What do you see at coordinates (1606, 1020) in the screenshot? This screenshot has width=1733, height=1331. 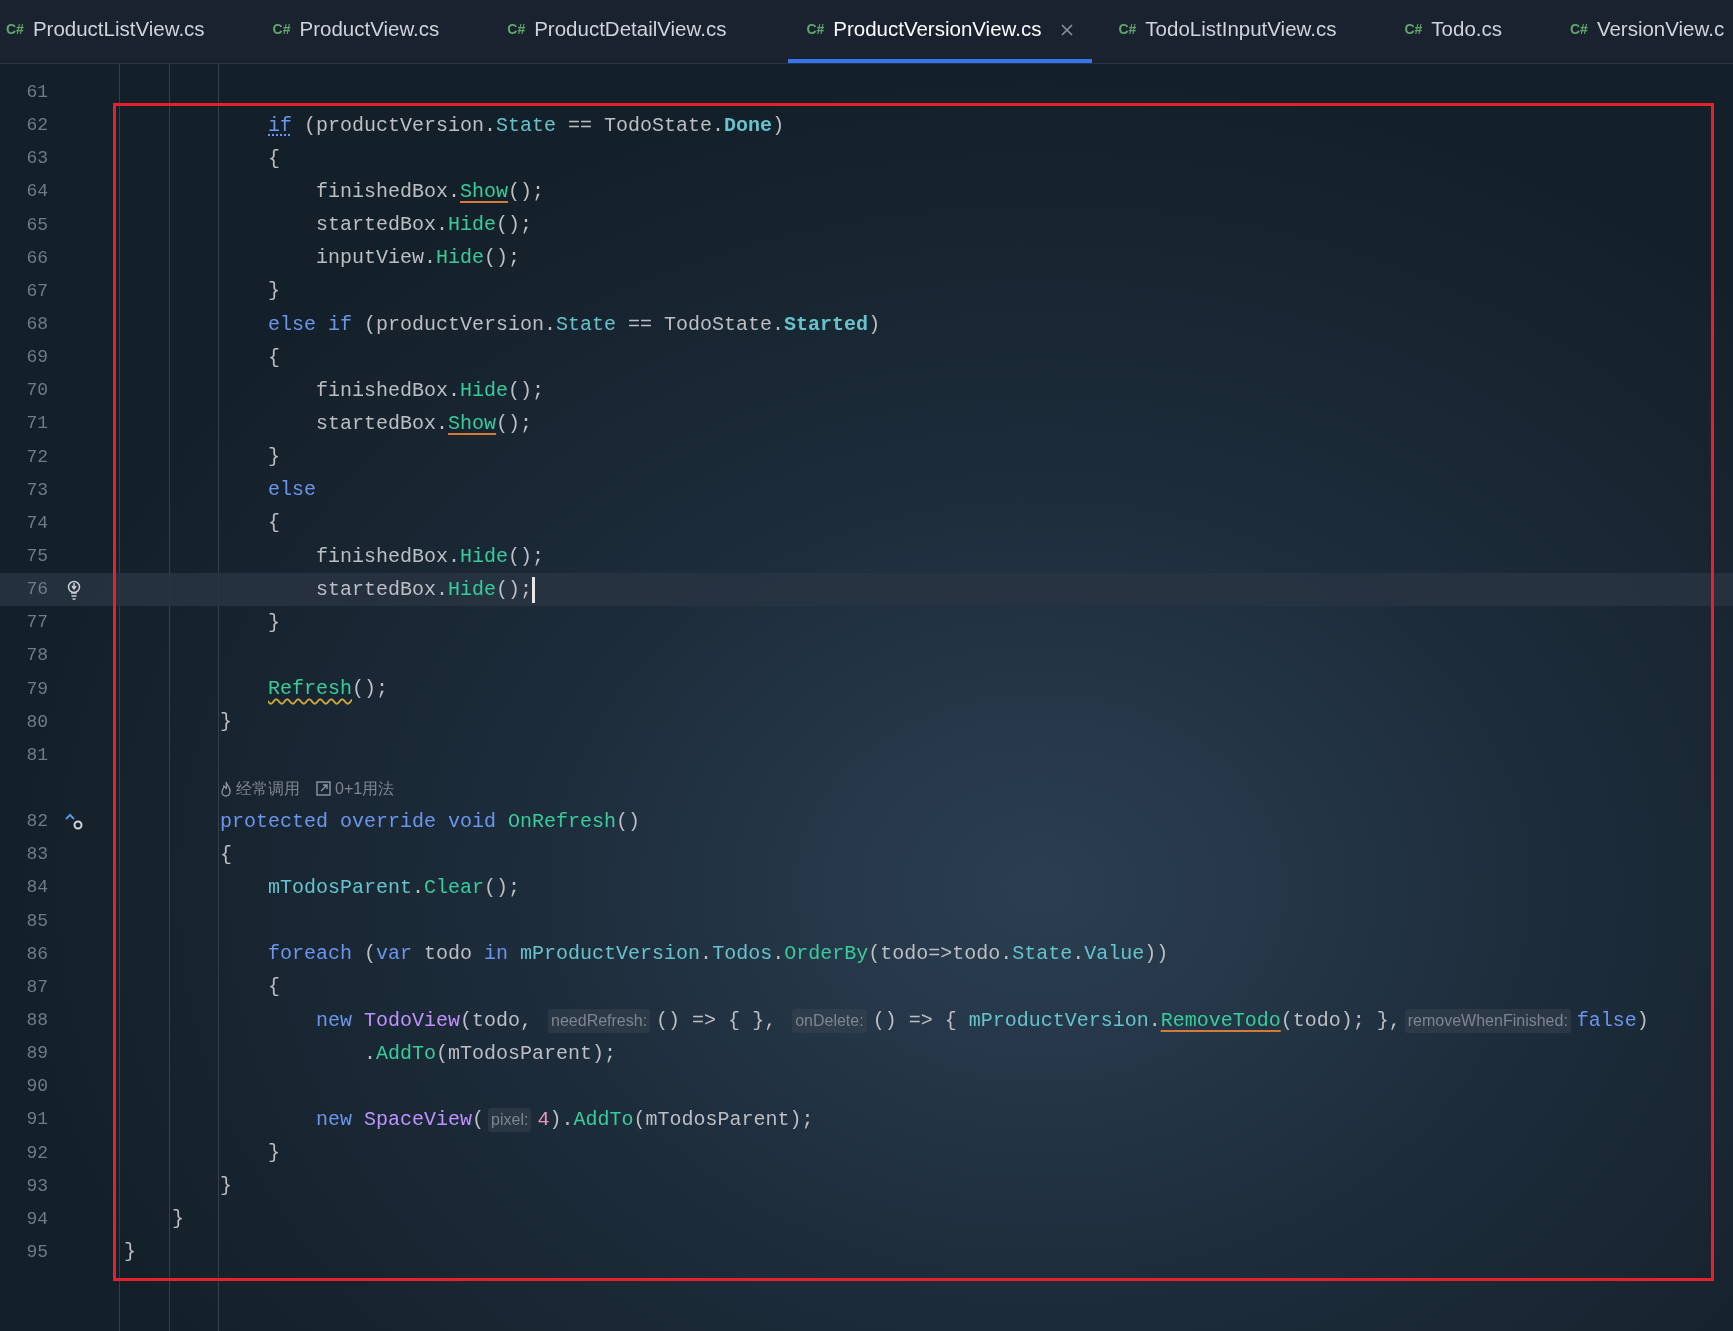 I see `keyword: false` at bounding box center [1606, 1020].